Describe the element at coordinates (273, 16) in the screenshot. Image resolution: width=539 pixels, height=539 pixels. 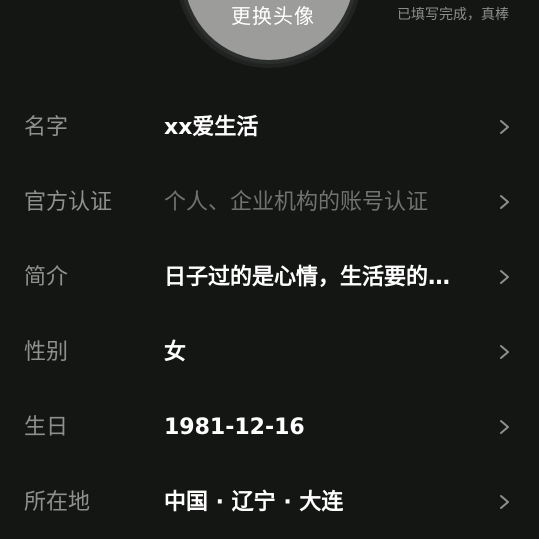
I see `change-avatar-label: 更换头像` at that location.